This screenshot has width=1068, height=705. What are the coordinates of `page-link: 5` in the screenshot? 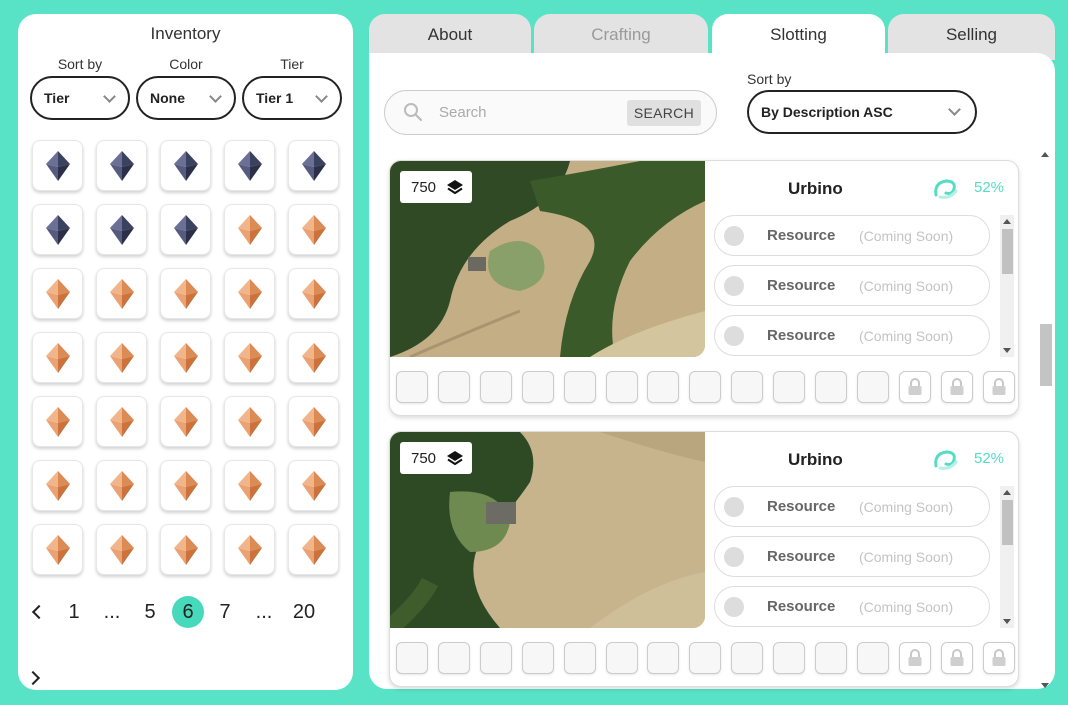 It's located at (150, 612).